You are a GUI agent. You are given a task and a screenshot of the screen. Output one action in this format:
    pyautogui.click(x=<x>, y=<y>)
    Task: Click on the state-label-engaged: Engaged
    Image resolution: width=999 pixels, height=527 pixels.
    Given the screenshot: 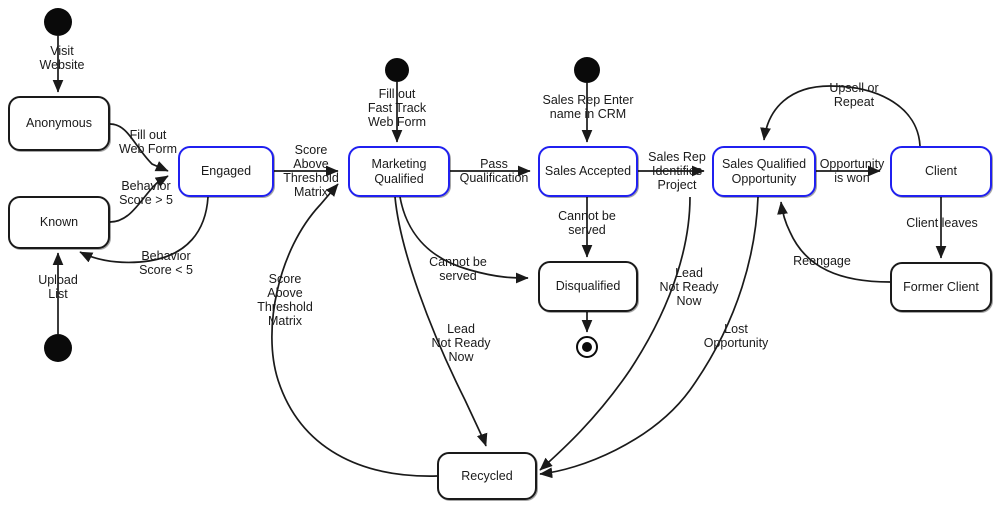 What is the action you would take?
    pyautogui.click(x=226, y=171)
    